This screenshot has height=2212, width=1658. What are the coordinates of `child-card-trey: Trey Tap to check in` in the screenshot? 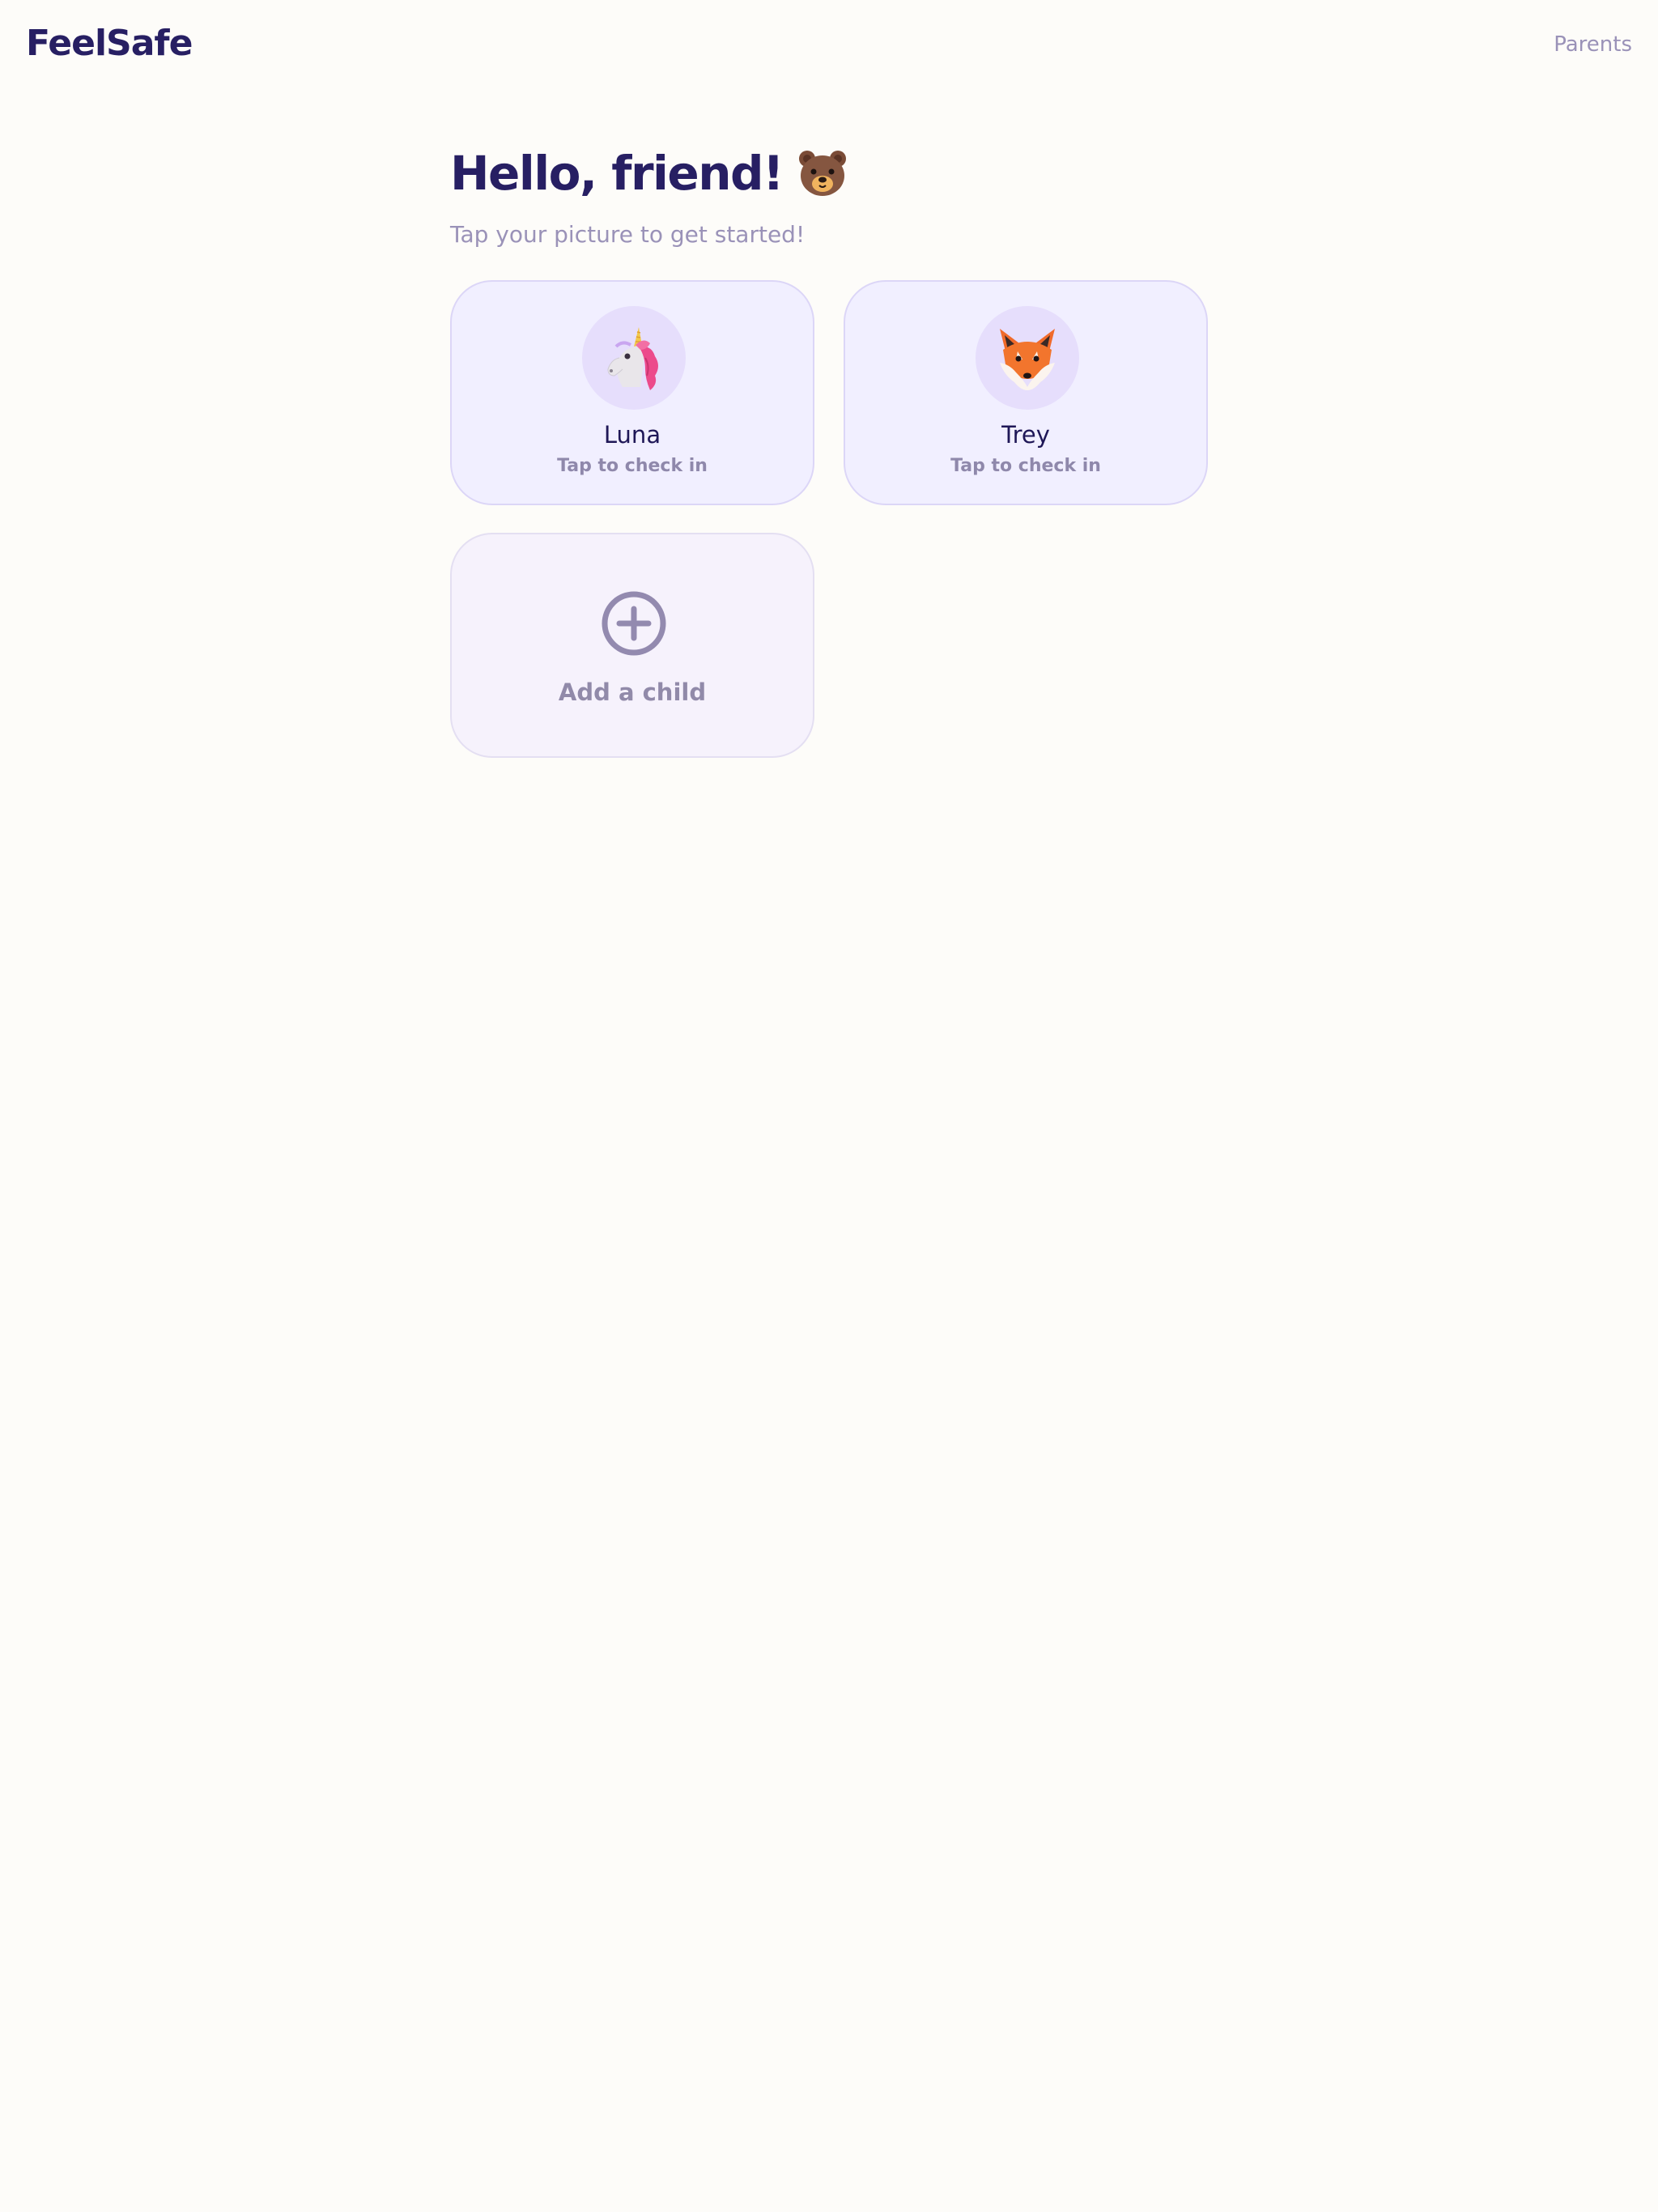 It's located at (1026, 393).